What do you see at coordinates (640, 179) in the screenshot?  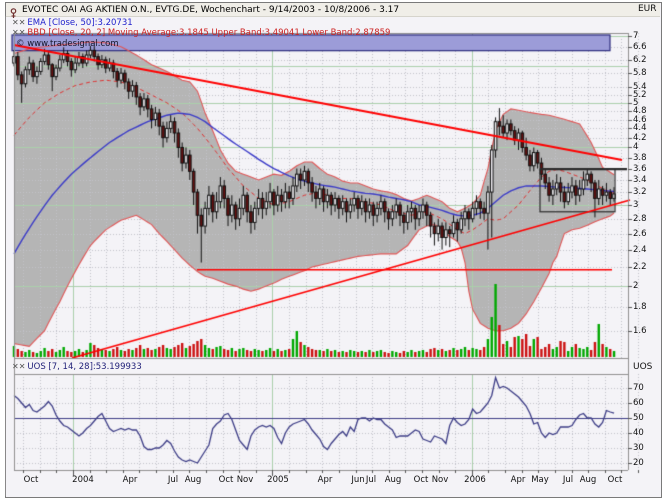 I see `price-tick-label: 3.4` at bounding box center [640, 179].